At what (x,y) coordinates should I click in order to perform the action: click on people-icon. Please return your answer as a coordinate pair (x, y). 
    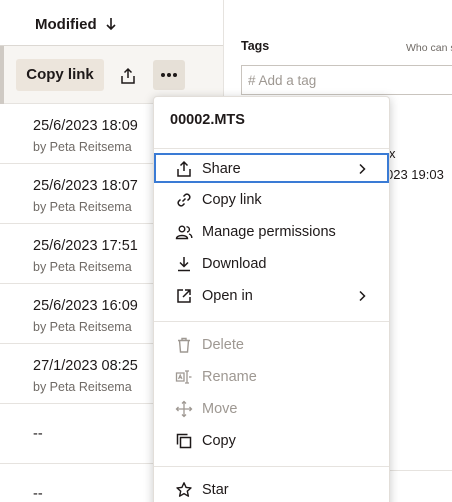
    Looking at the image, I should click on (184, 232).